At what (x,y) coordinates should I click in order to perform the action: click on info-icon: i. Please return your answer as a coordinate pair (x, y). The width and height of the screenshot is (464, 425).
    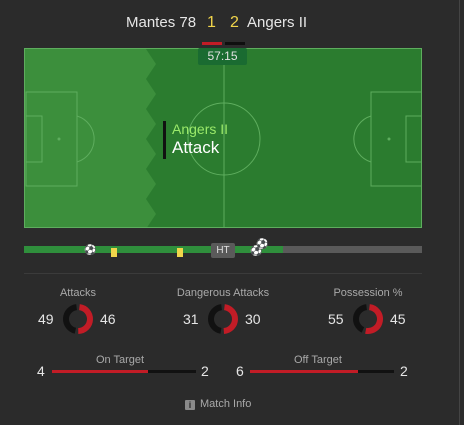
    Looking at the image, I should click on (190, 405).